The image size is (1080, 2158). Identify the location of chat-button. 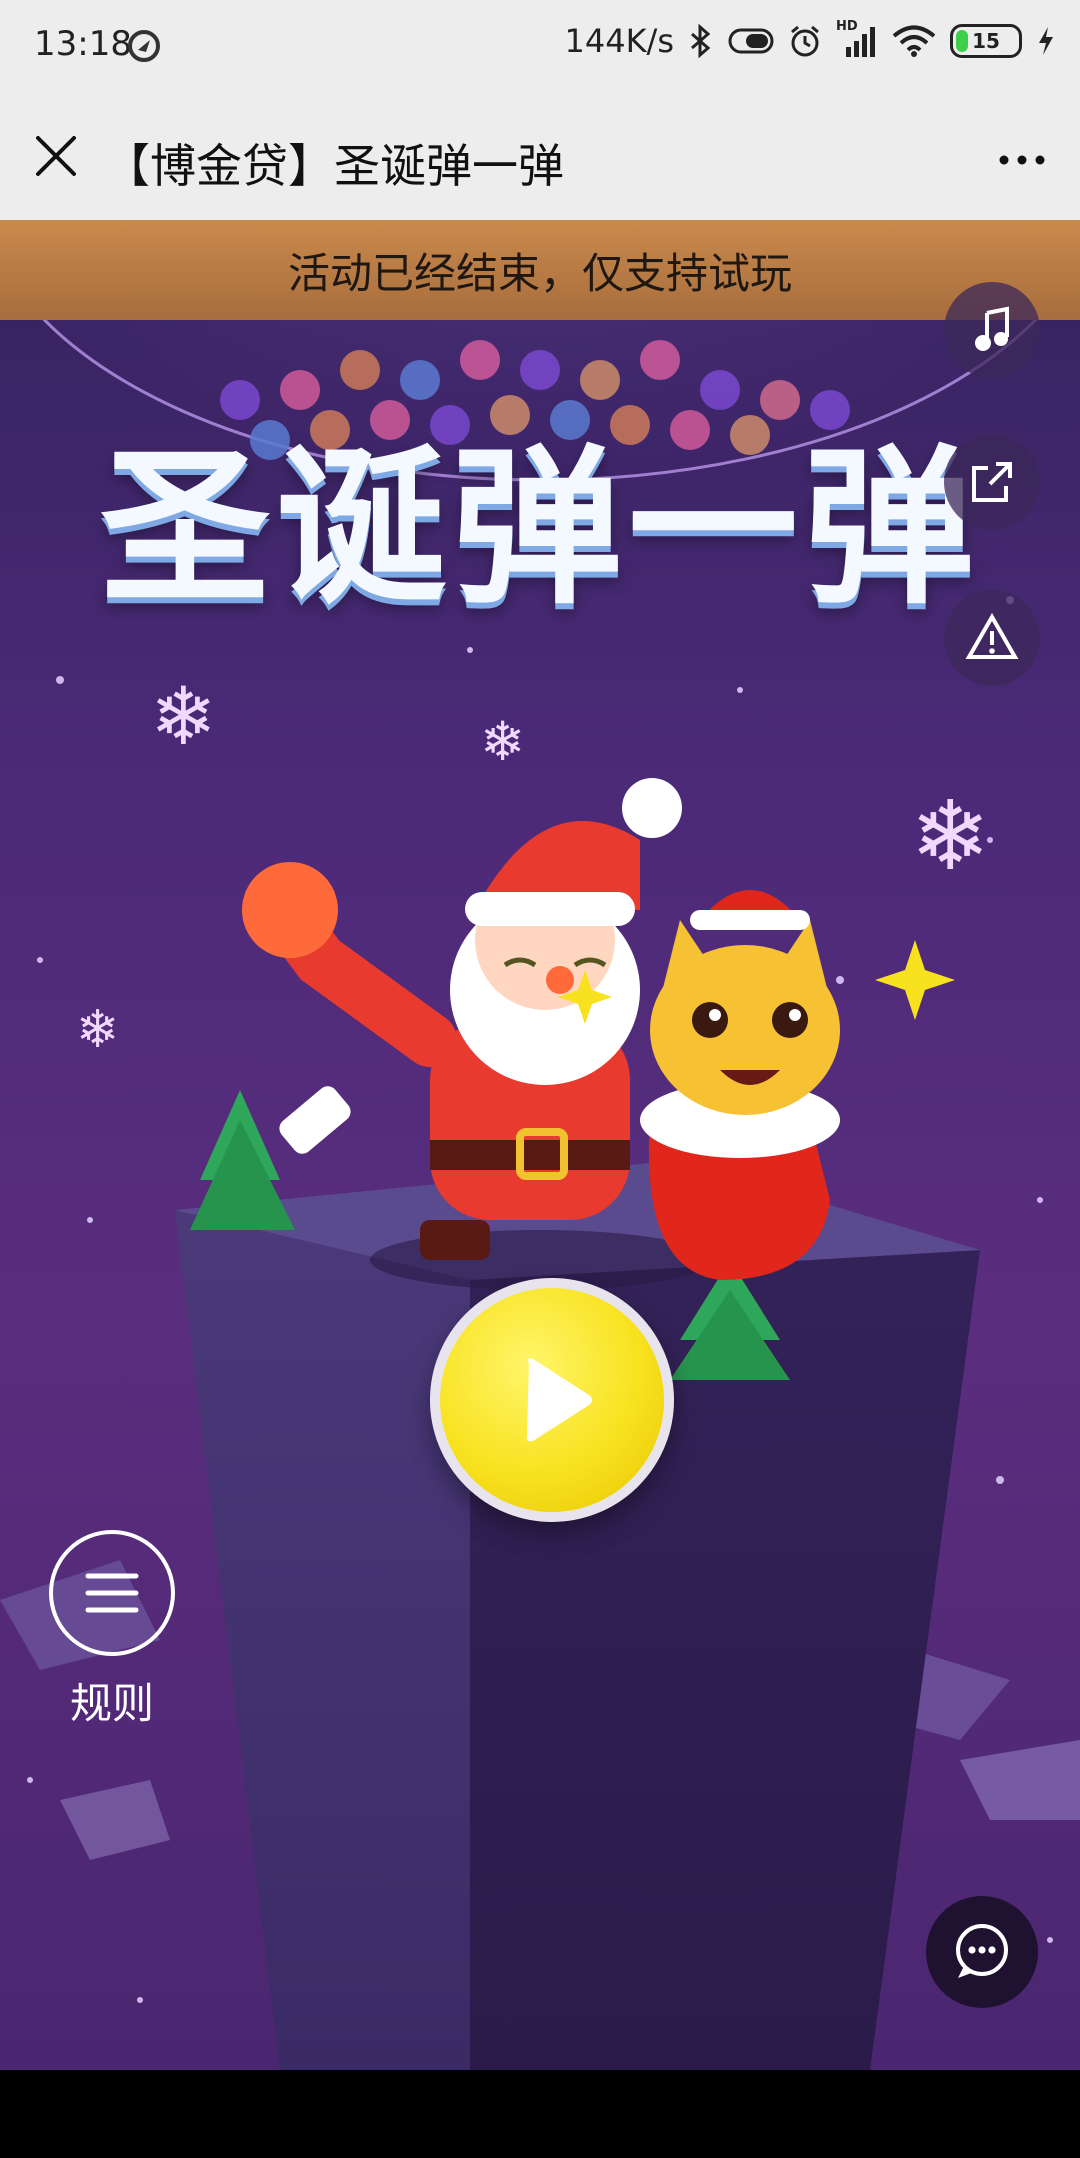
(982, 1952).